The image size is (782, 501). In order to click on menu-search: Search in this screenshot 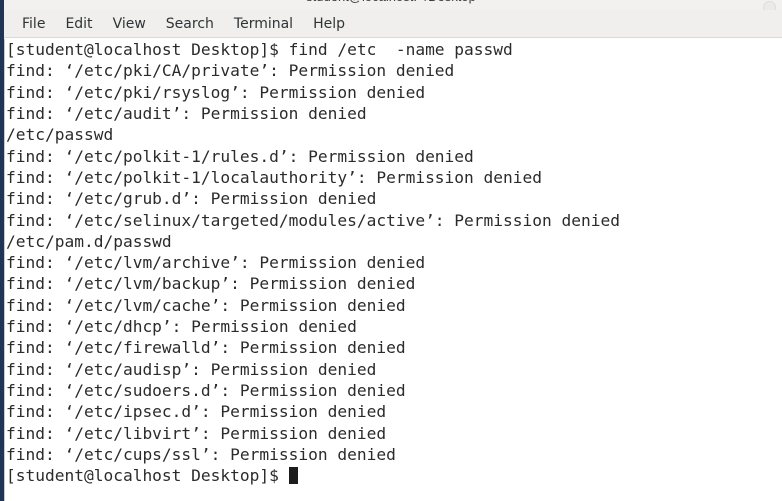, I will do `click(190, 24)`.